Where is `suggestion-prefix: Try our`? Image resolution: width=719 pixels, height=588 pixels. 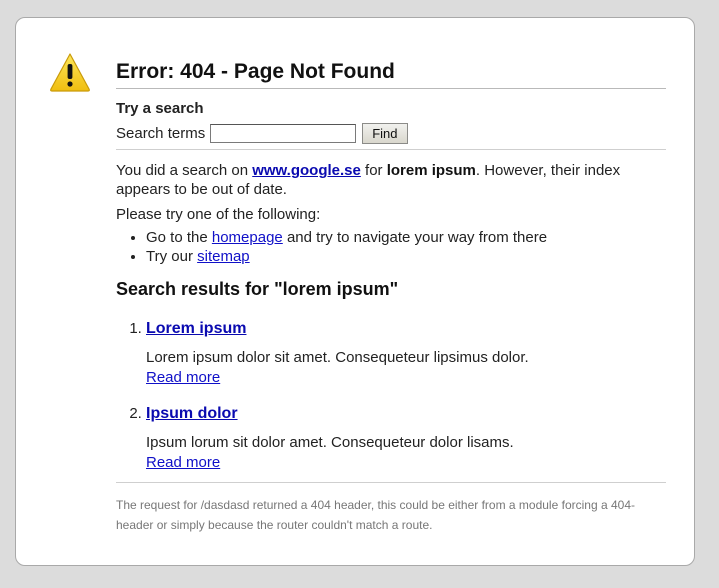
suggestion-prefix: Try our is located at coordinates (172, 256).